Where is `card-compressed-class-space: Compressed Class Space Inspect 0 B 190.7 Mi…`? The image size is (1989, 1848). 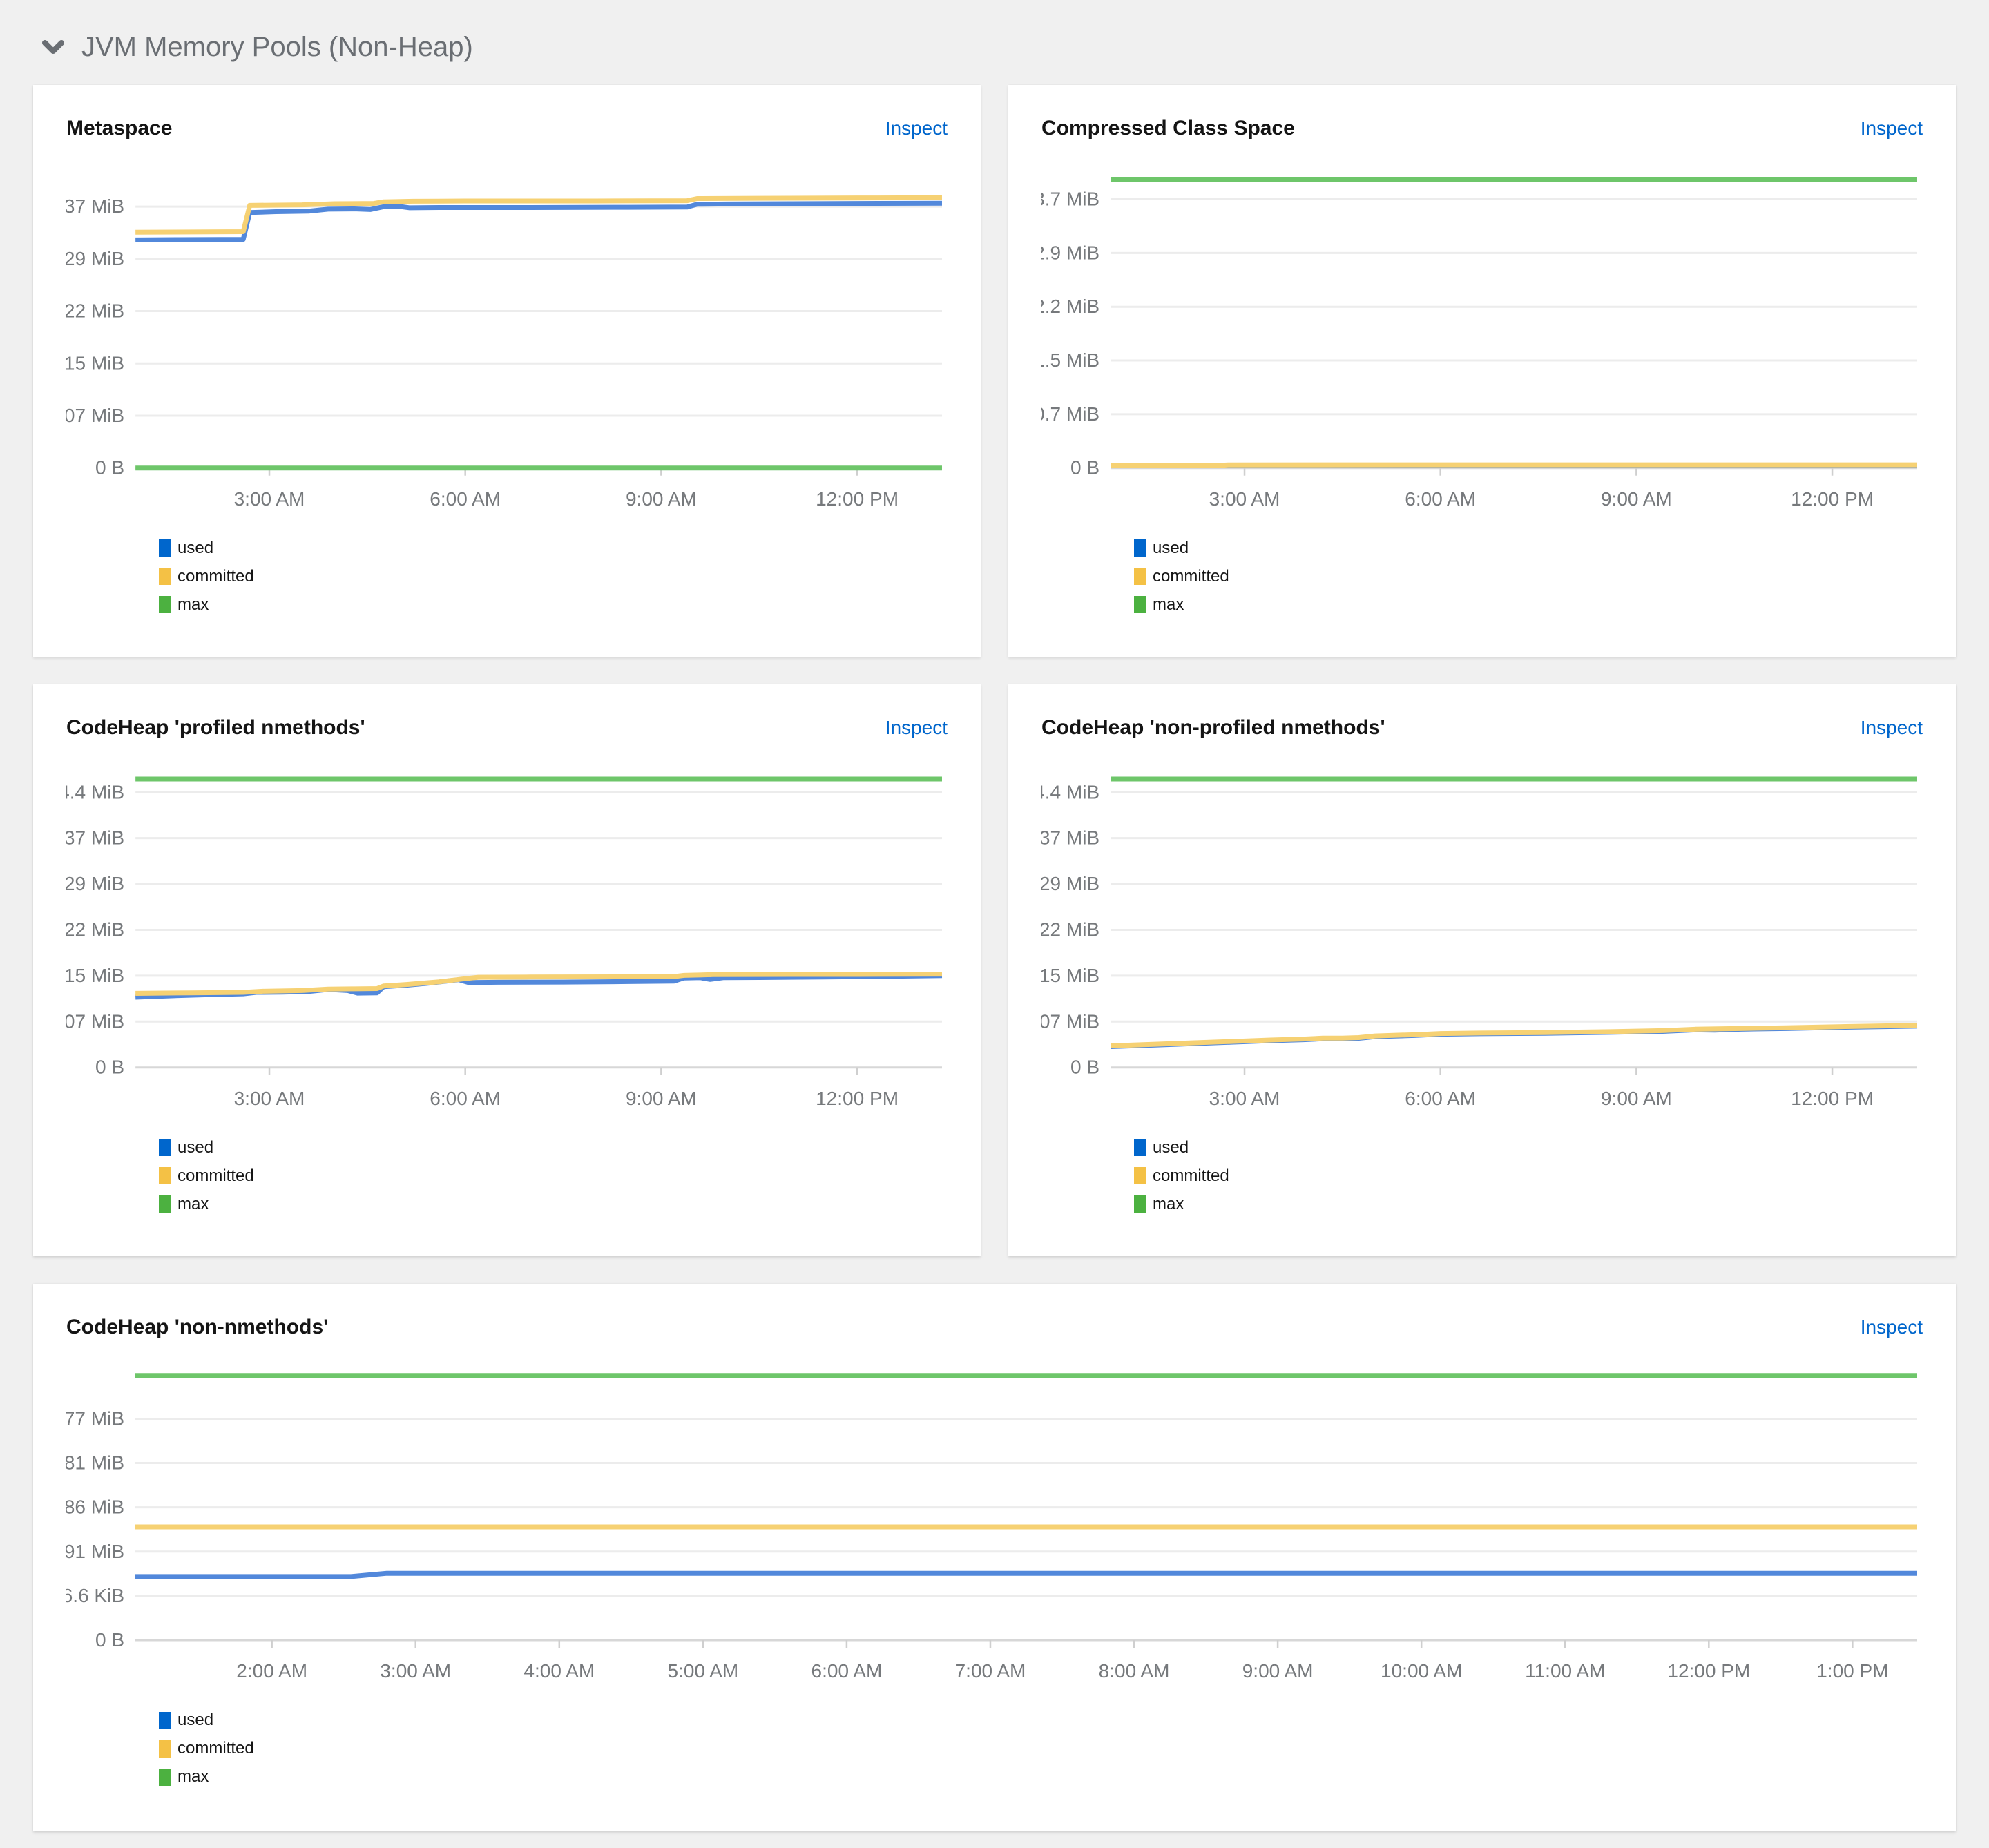
card-compressed-class-space: Compressed Class Space Inspect 0 B 190.7 Mi… is located at coordinates (1482, 371).